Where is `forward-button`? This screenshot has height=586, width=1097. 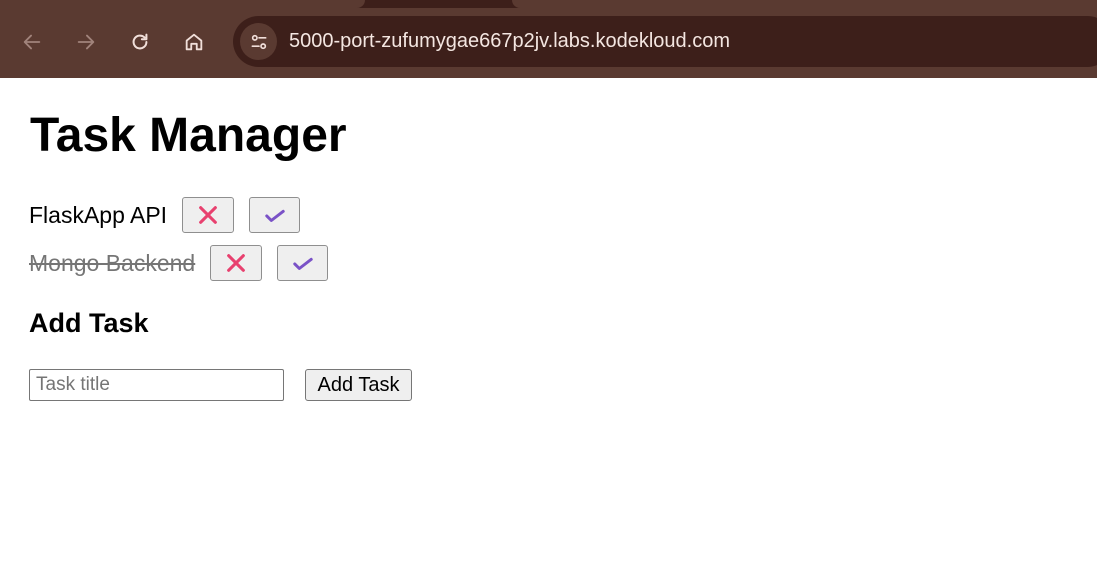
forward-button is located at coordinates (86, 42).